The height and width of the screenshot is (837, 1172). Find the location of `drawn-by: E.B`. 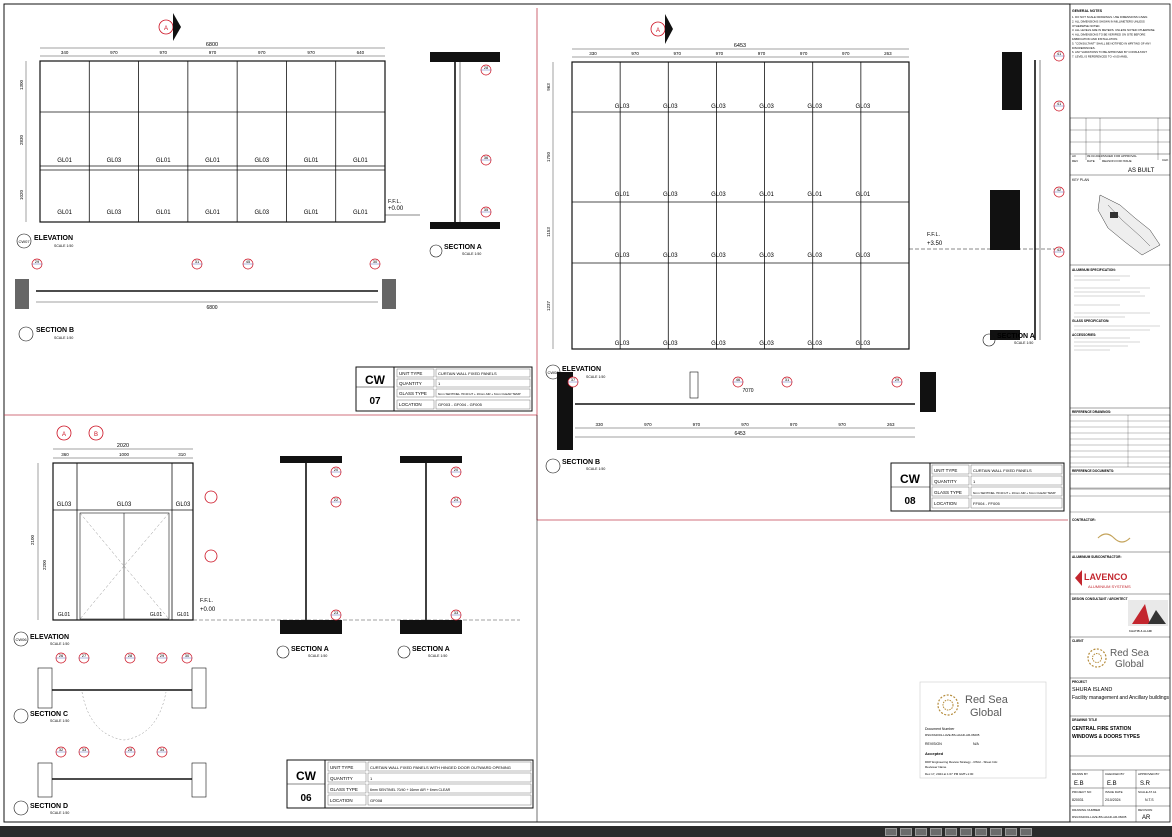

drawn-by: E.B is located at coordinates (1079, 784).